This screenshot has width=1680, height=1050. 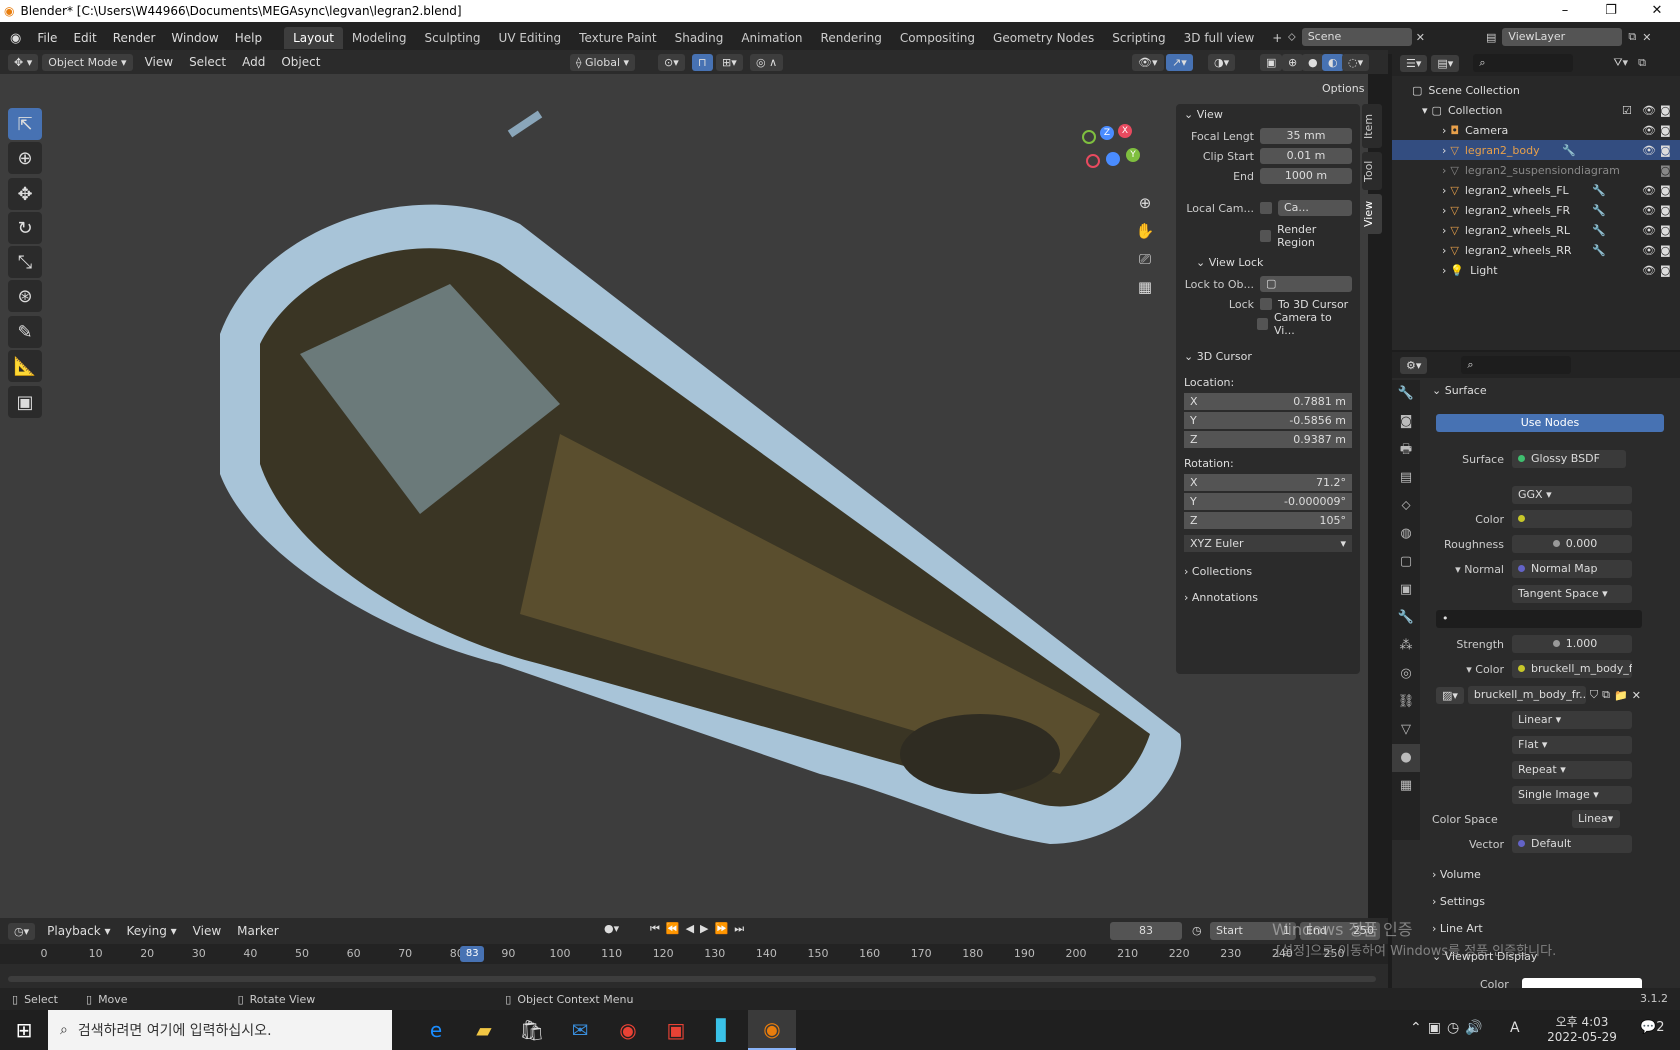 What do you see at coordinates (84, 38) in the screenshot?
I see `menu-edit: Edit` at bounding box center [84, 38].